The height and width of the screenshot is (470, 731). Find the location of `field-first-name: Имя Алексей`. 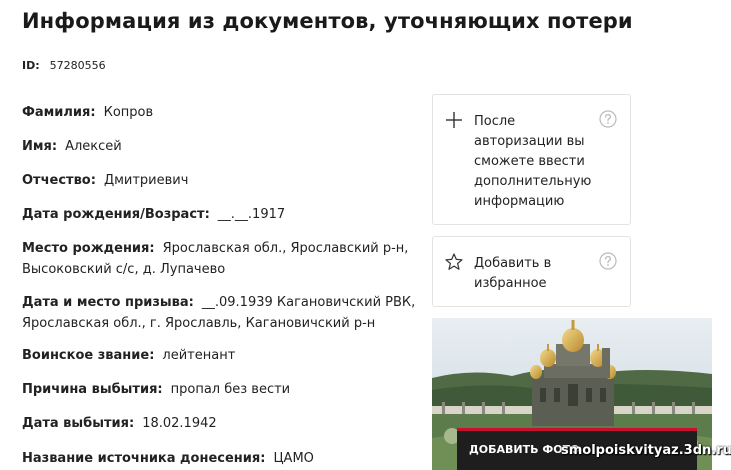

field-first-name: Имя Алексей is located at coordinates (227, 146).